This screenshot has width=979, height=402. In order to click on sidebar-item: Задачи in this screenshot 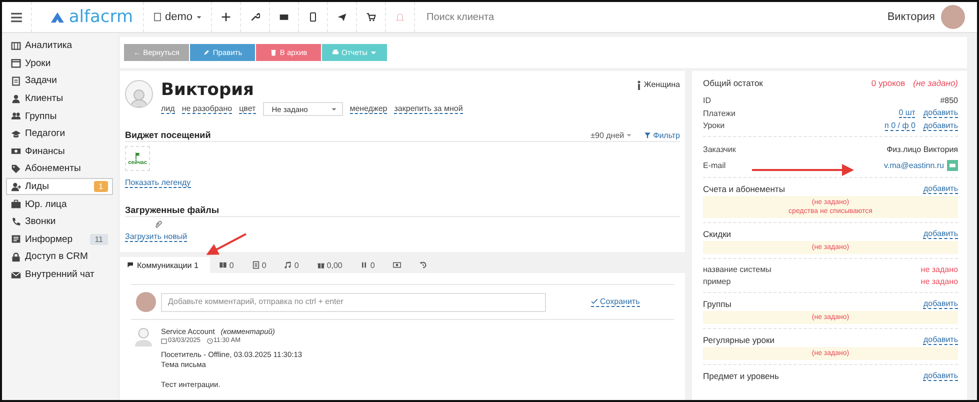, I will do `click(59, 81)`.